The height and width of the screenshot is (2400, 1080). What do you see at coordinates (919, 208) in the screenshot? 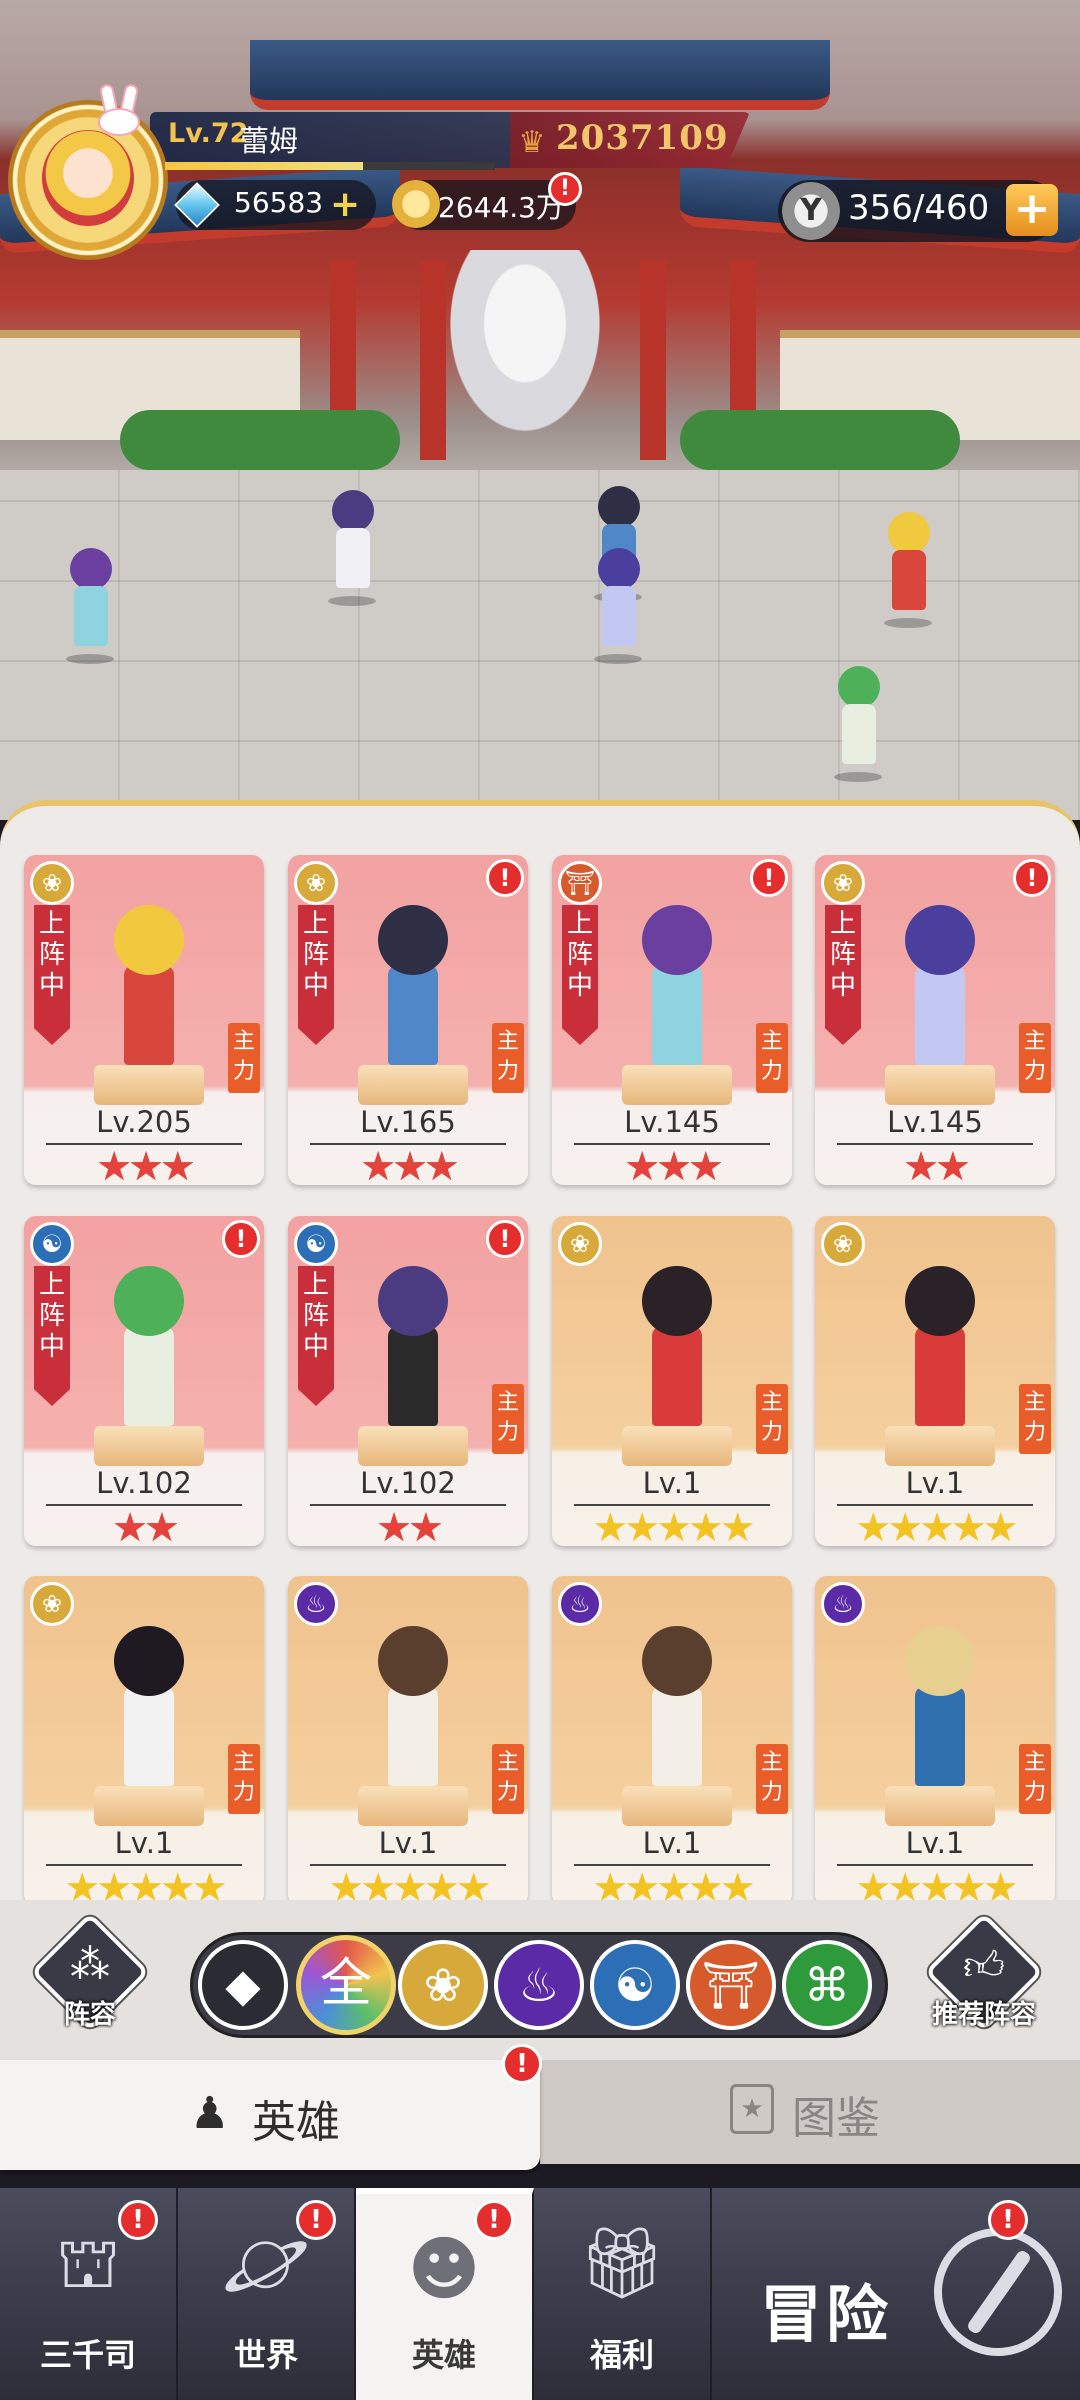
I see `stamina-value: 356/460` at bounding box center [919, 208].